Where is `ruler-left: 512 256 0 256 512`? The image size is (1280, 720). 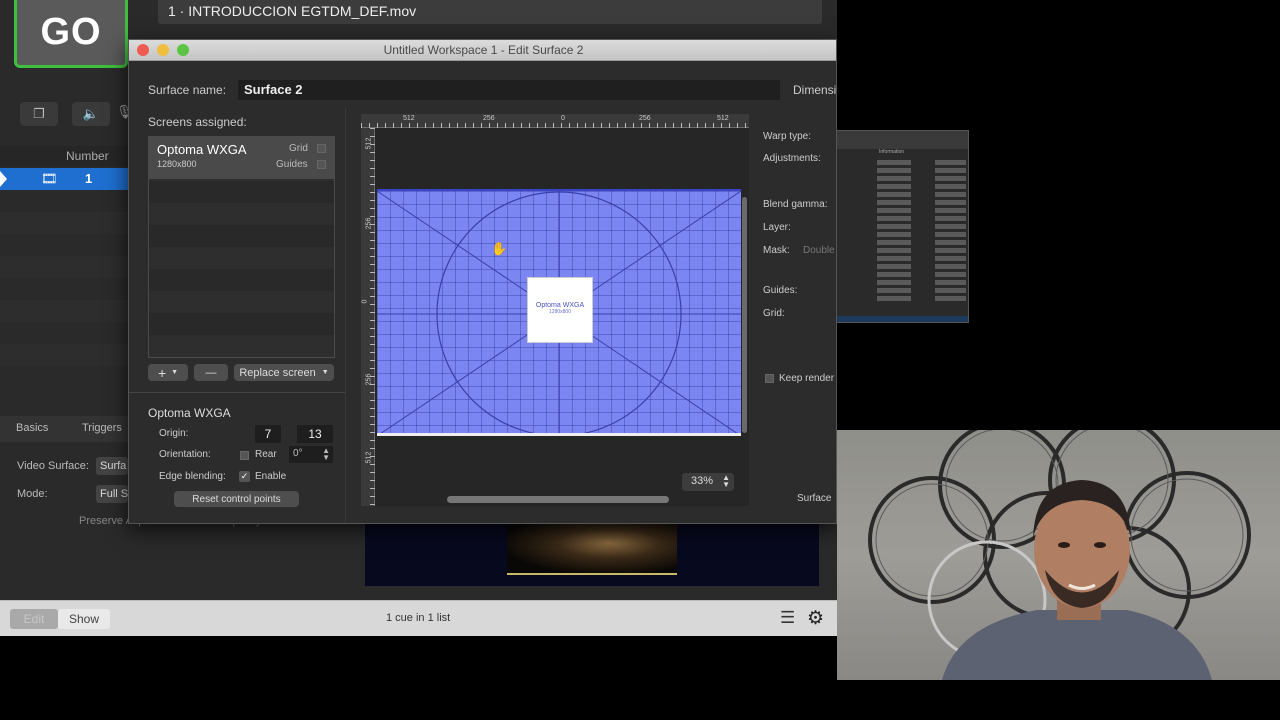
ruler-left: 512 256 0 256 512 is located at coordinates (368, 317).